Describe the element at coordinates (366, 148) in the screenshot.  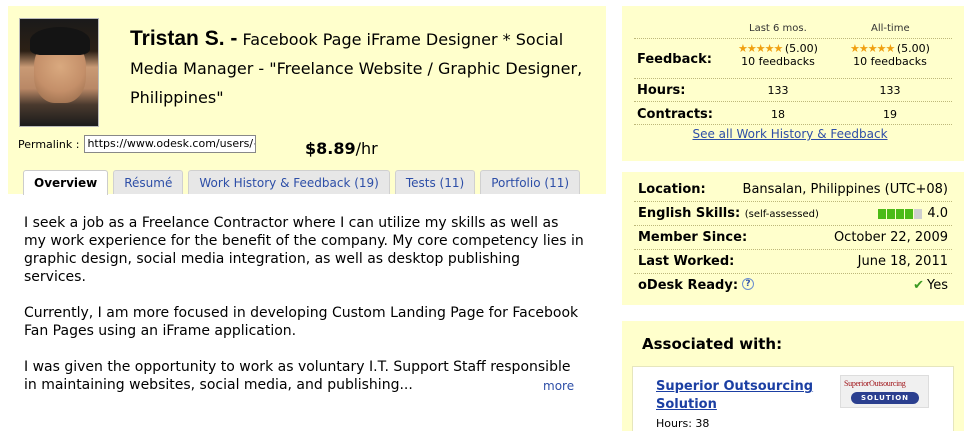
I see `rate-unit: /hr` at that location.